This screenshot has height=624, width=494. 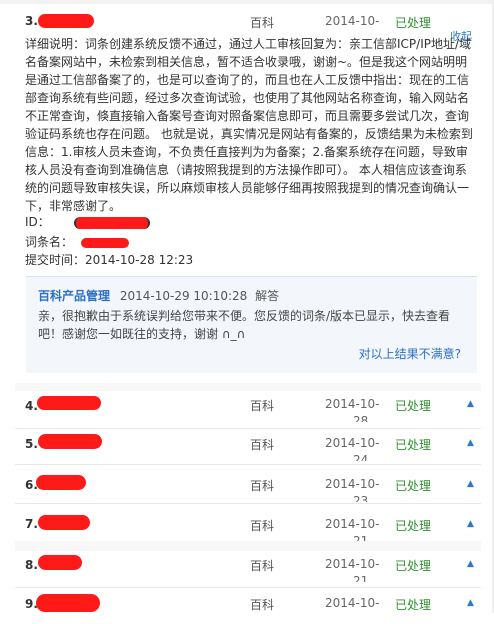 What do you see at coordinates (361, 457) in the screenshot?
I see `row-date-day: 24` at bounding box center [361, 457].